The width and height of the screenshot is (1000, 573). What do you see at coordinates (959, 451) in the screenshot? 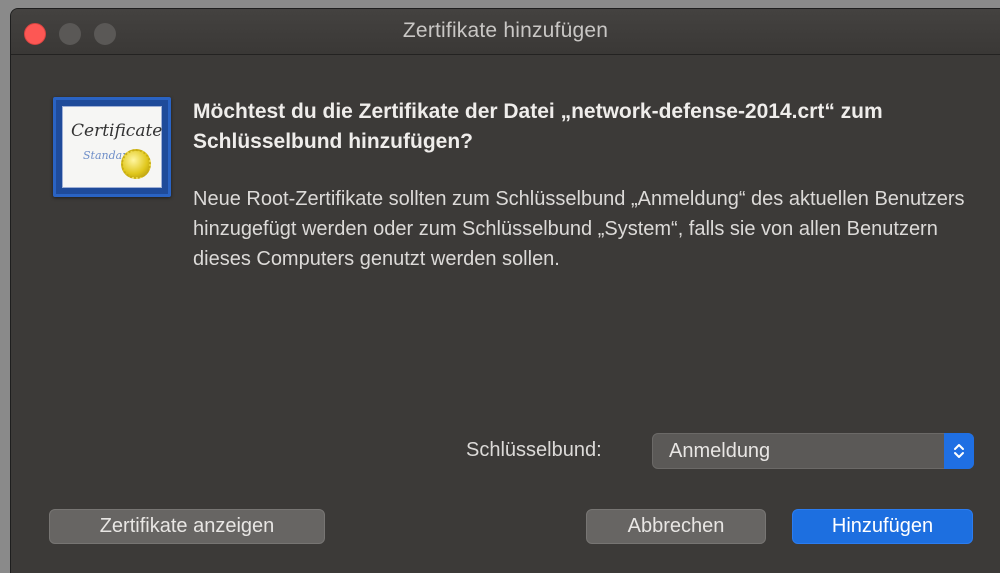
I see `chevron-updown-icon` at bounding box center [959, 451].